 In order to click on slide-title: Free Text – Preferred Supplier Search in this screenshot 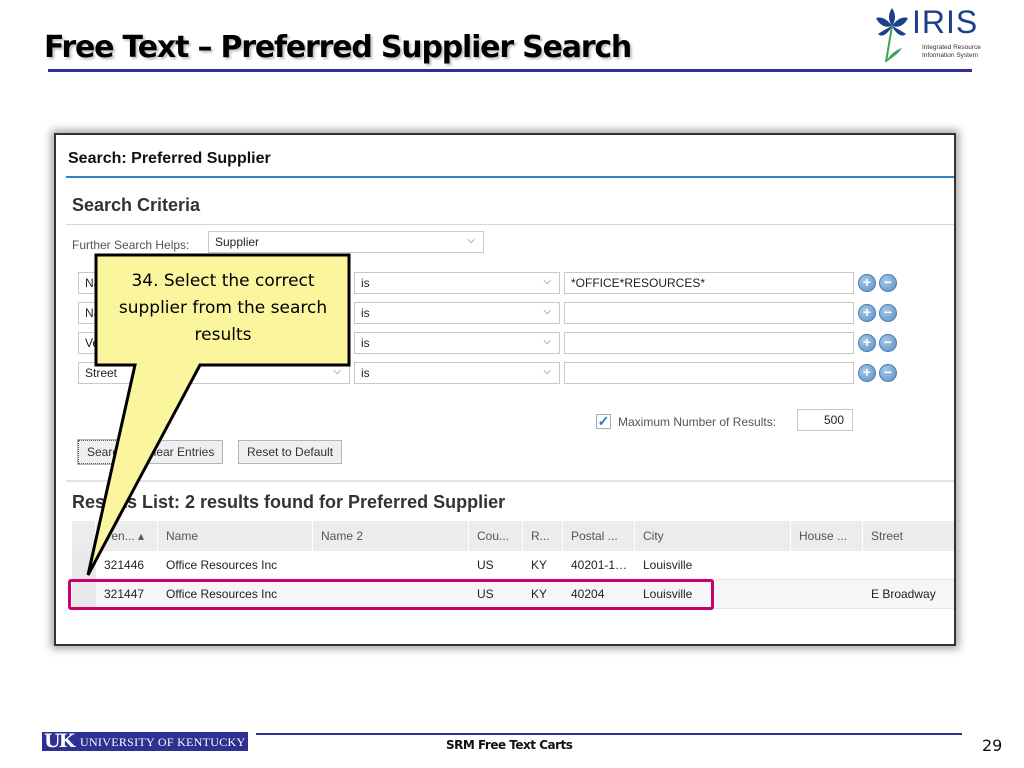, I will do `click(338, 47)`.